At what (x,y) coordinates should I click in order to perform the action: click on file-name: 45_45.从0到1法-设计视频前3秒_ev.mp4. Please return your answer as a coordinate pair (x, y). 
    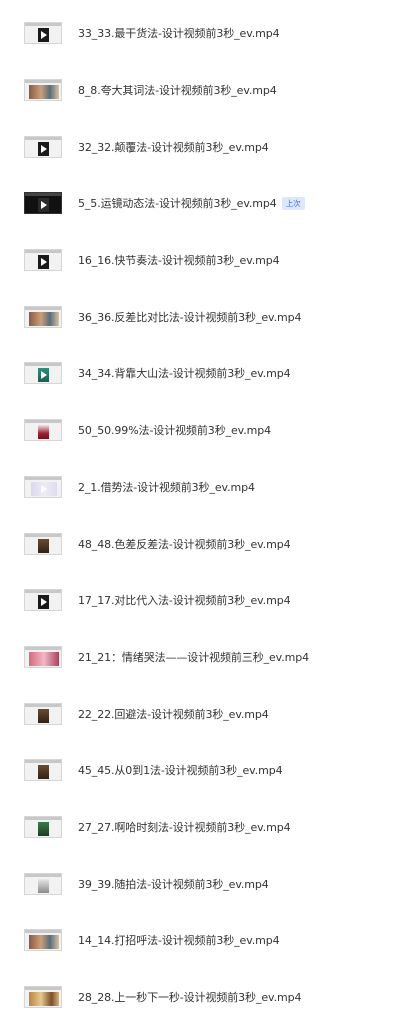
    Looking at the image, I should click on (180, 770).